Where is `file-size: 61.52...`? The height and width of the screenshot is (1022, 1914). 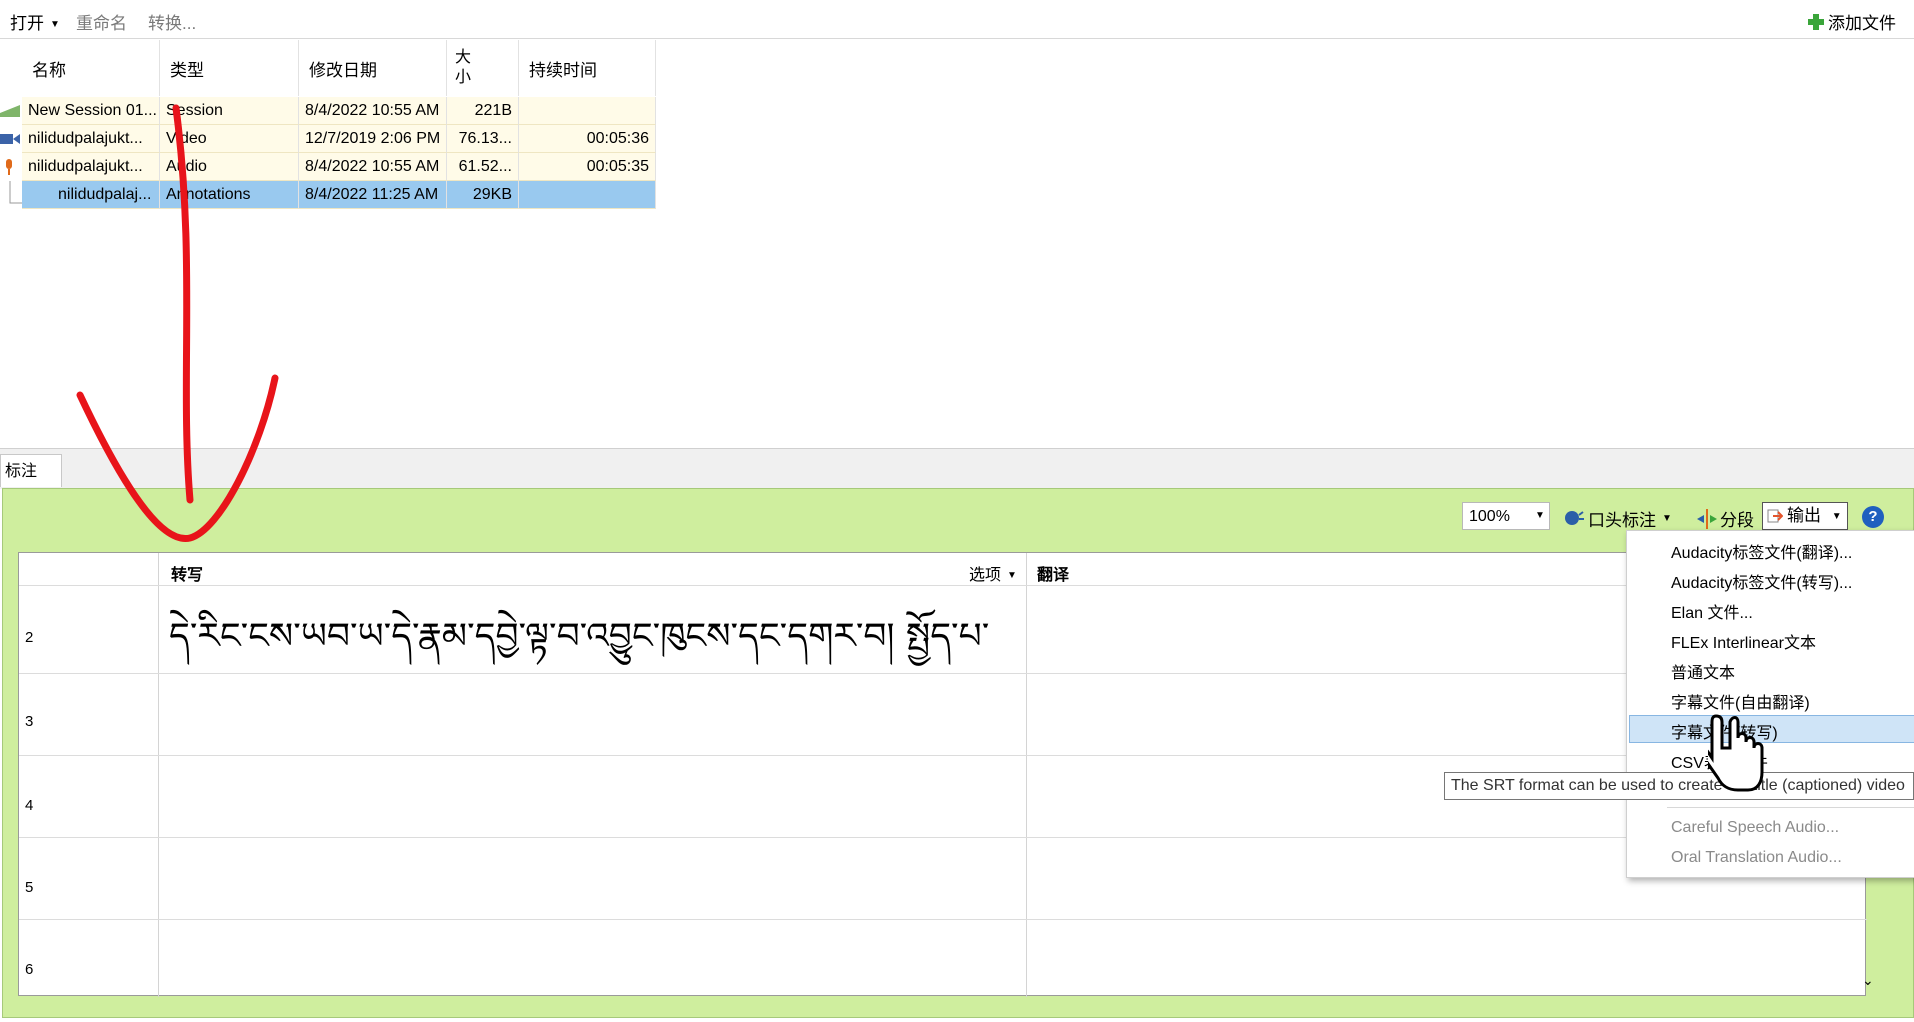
file-size: 61.52... is located at coordinates (483, 167).